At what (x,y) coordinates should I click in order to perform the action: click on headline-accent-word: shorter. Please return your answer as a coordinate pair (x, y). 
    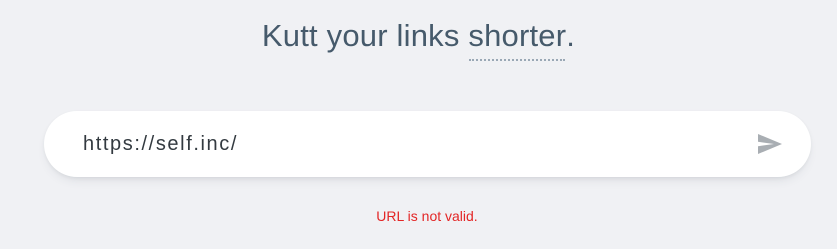
    Looking at the image, I should click on (517, 39).